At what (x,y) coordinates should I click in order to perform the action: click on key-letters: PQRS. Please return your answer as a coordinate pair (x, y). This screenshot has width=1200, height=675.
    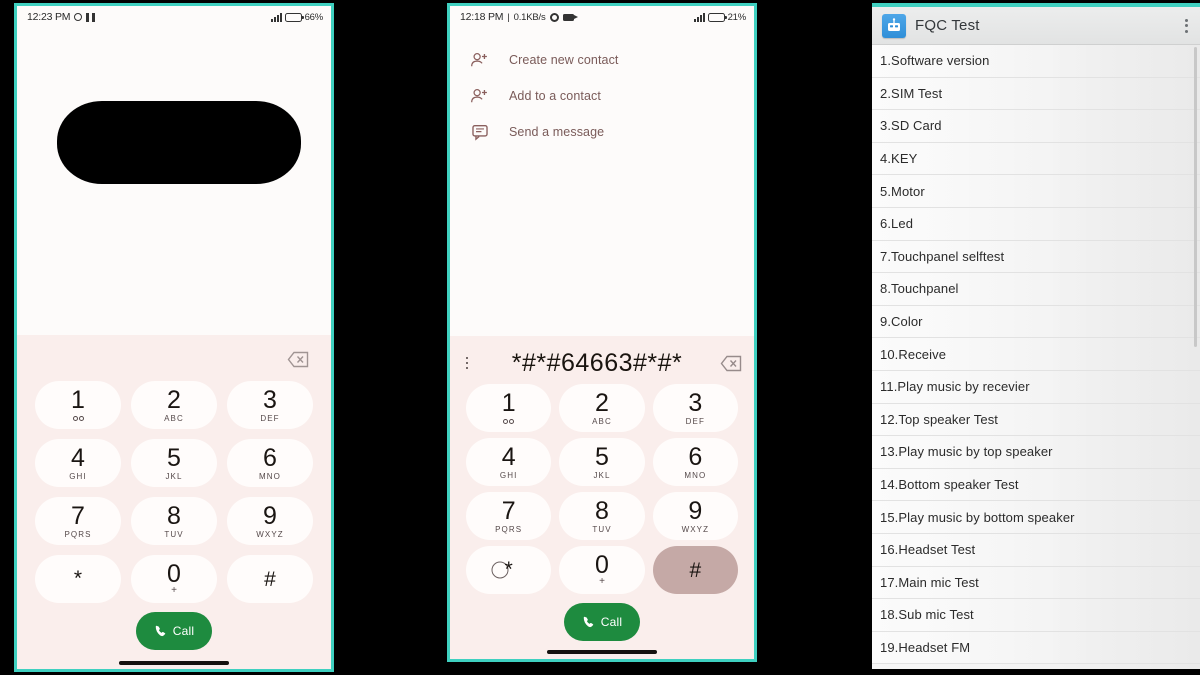
    Looking at the image, I should click on (78, 534).